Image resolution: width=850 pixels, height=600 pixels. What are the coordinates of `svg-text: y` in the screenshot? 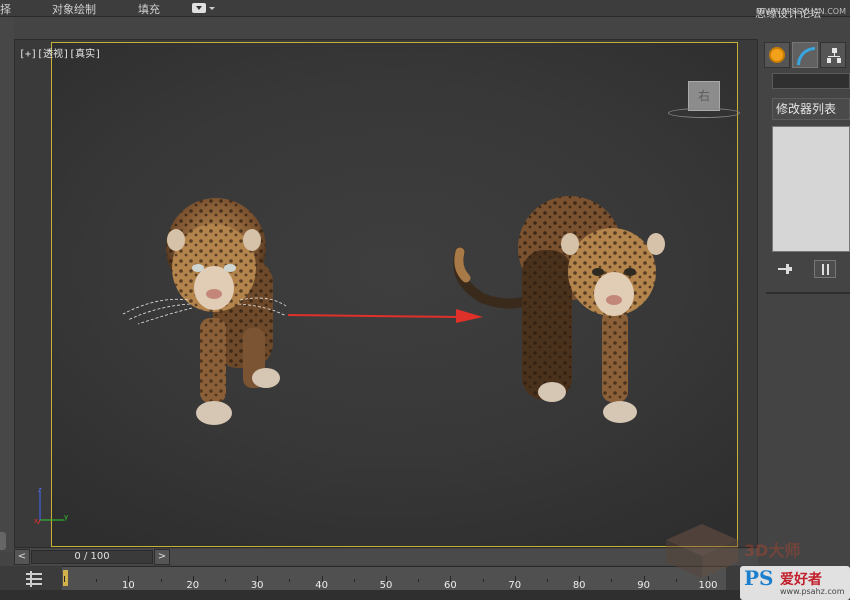 It's located at (66, 517).